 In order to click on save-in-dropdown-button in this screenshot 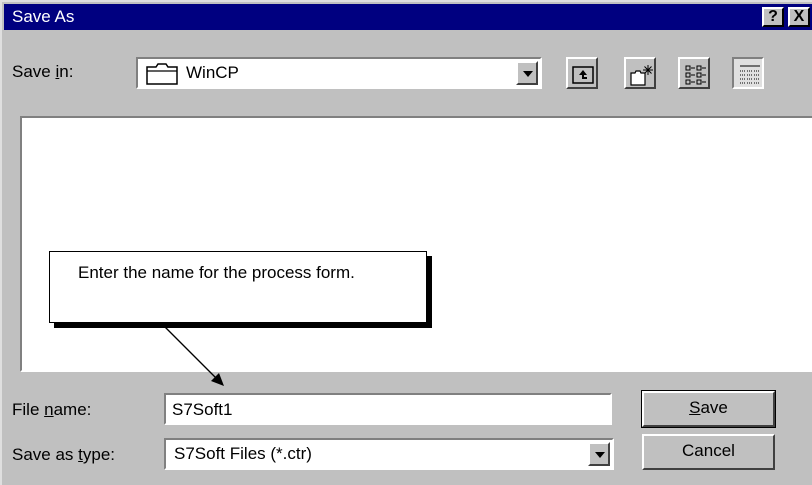, I will do `click(527, 73)`.